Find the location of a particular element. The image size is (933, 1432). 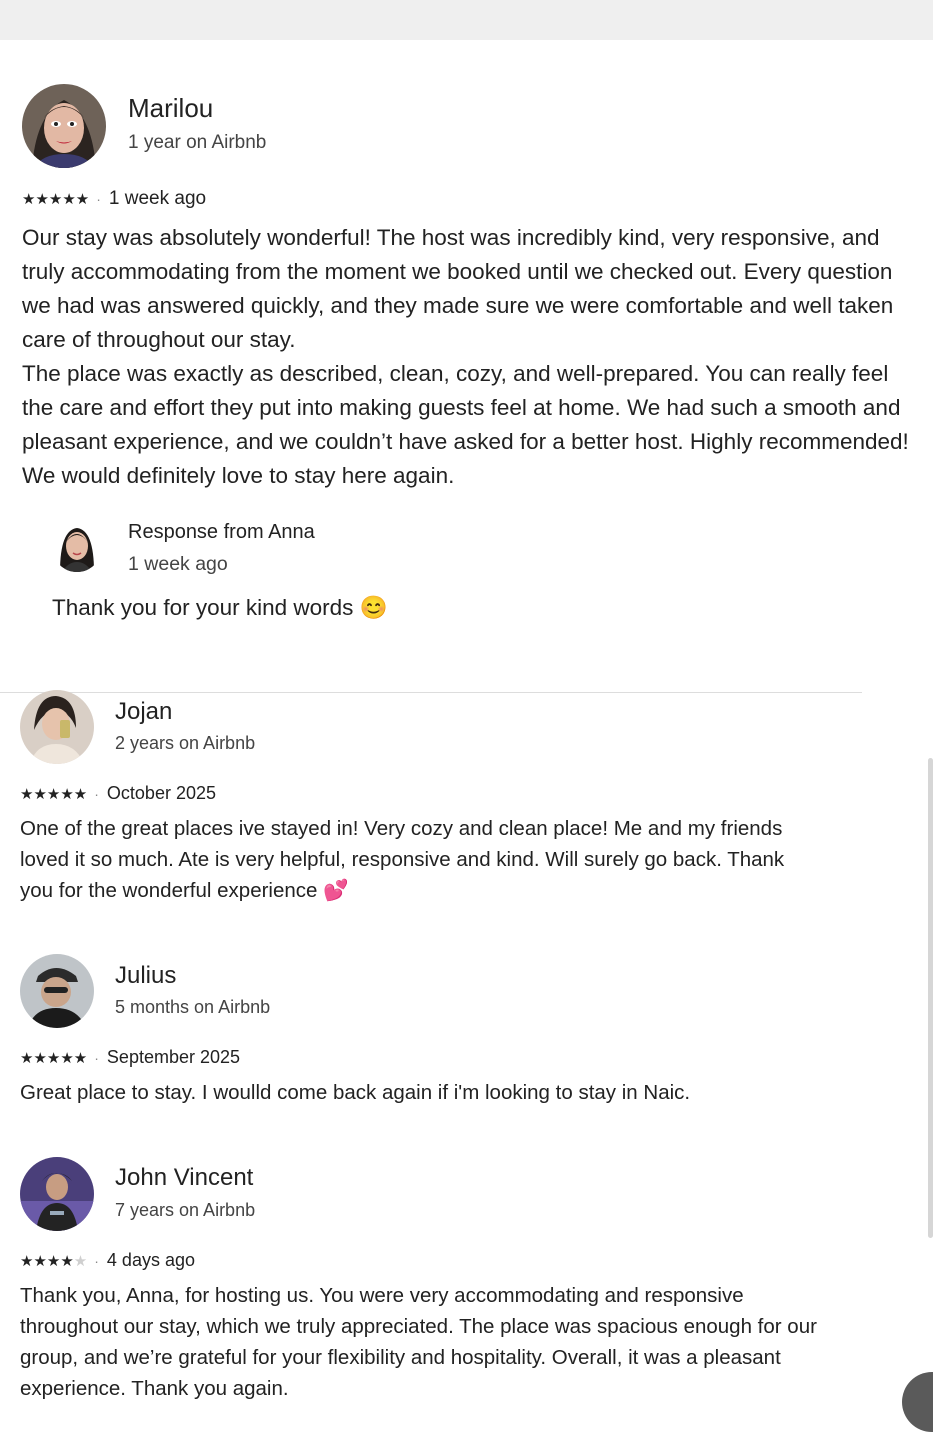

reviewer-name: Jojan is located at coordinates (143, 712).